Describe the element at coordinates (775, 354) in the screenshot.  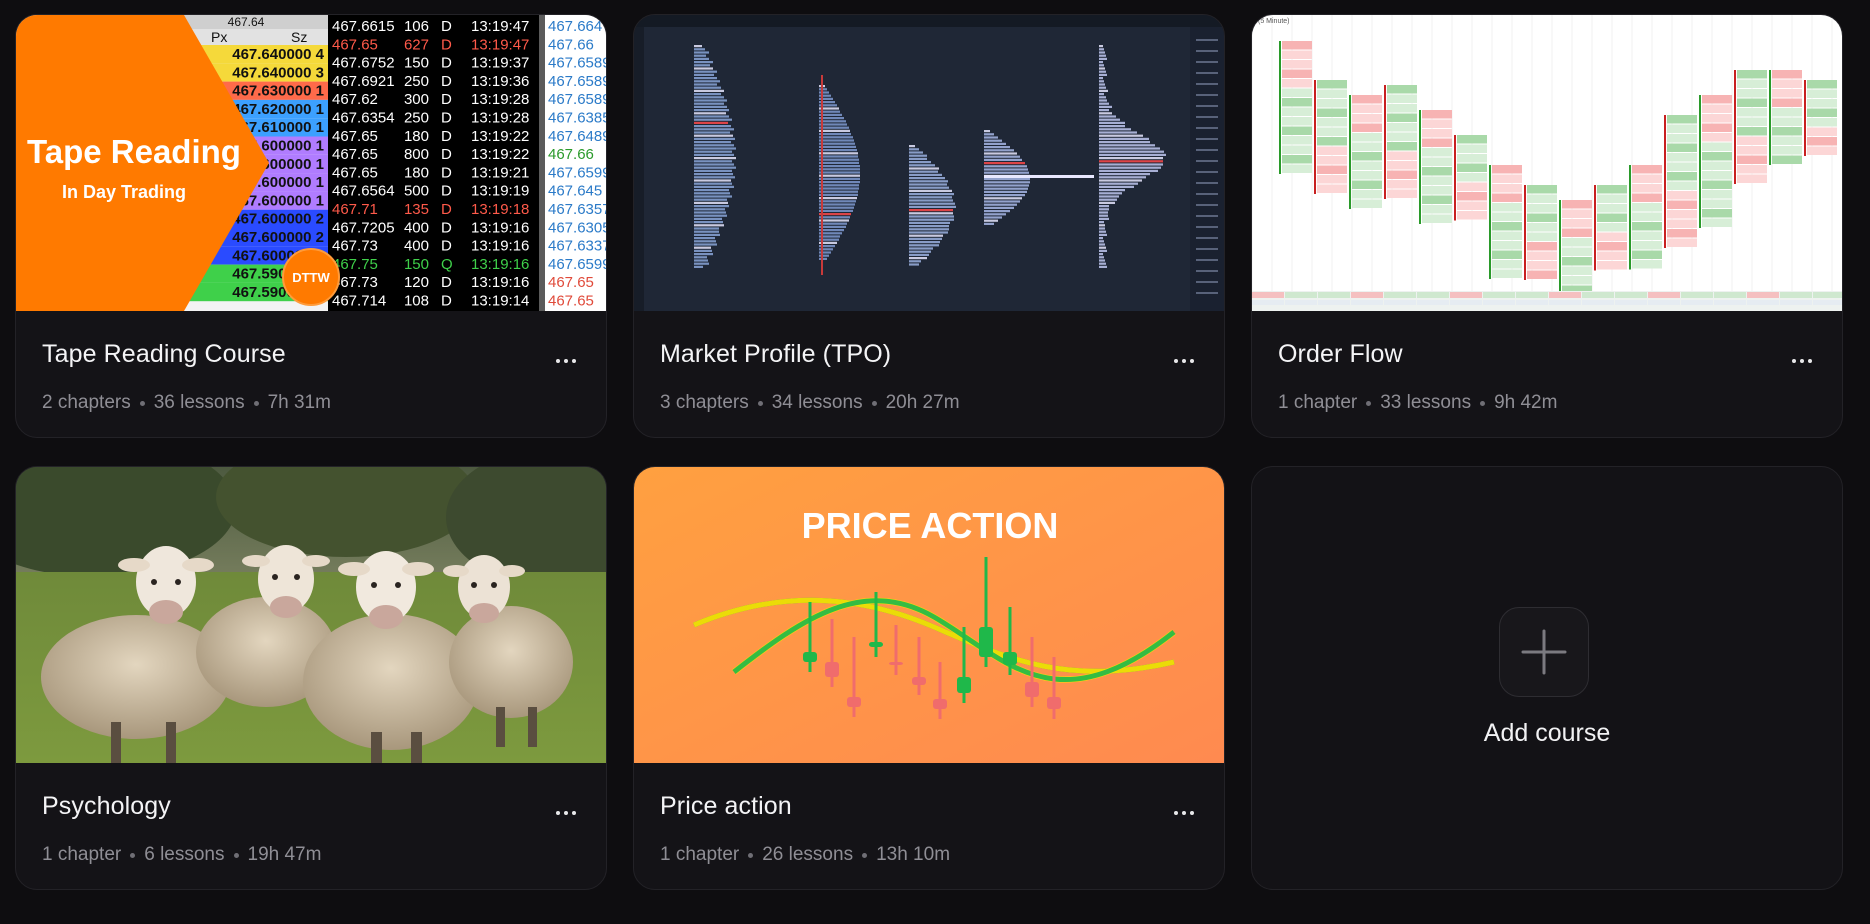
I see `course-title: Market Profile (TPO)` at that location.